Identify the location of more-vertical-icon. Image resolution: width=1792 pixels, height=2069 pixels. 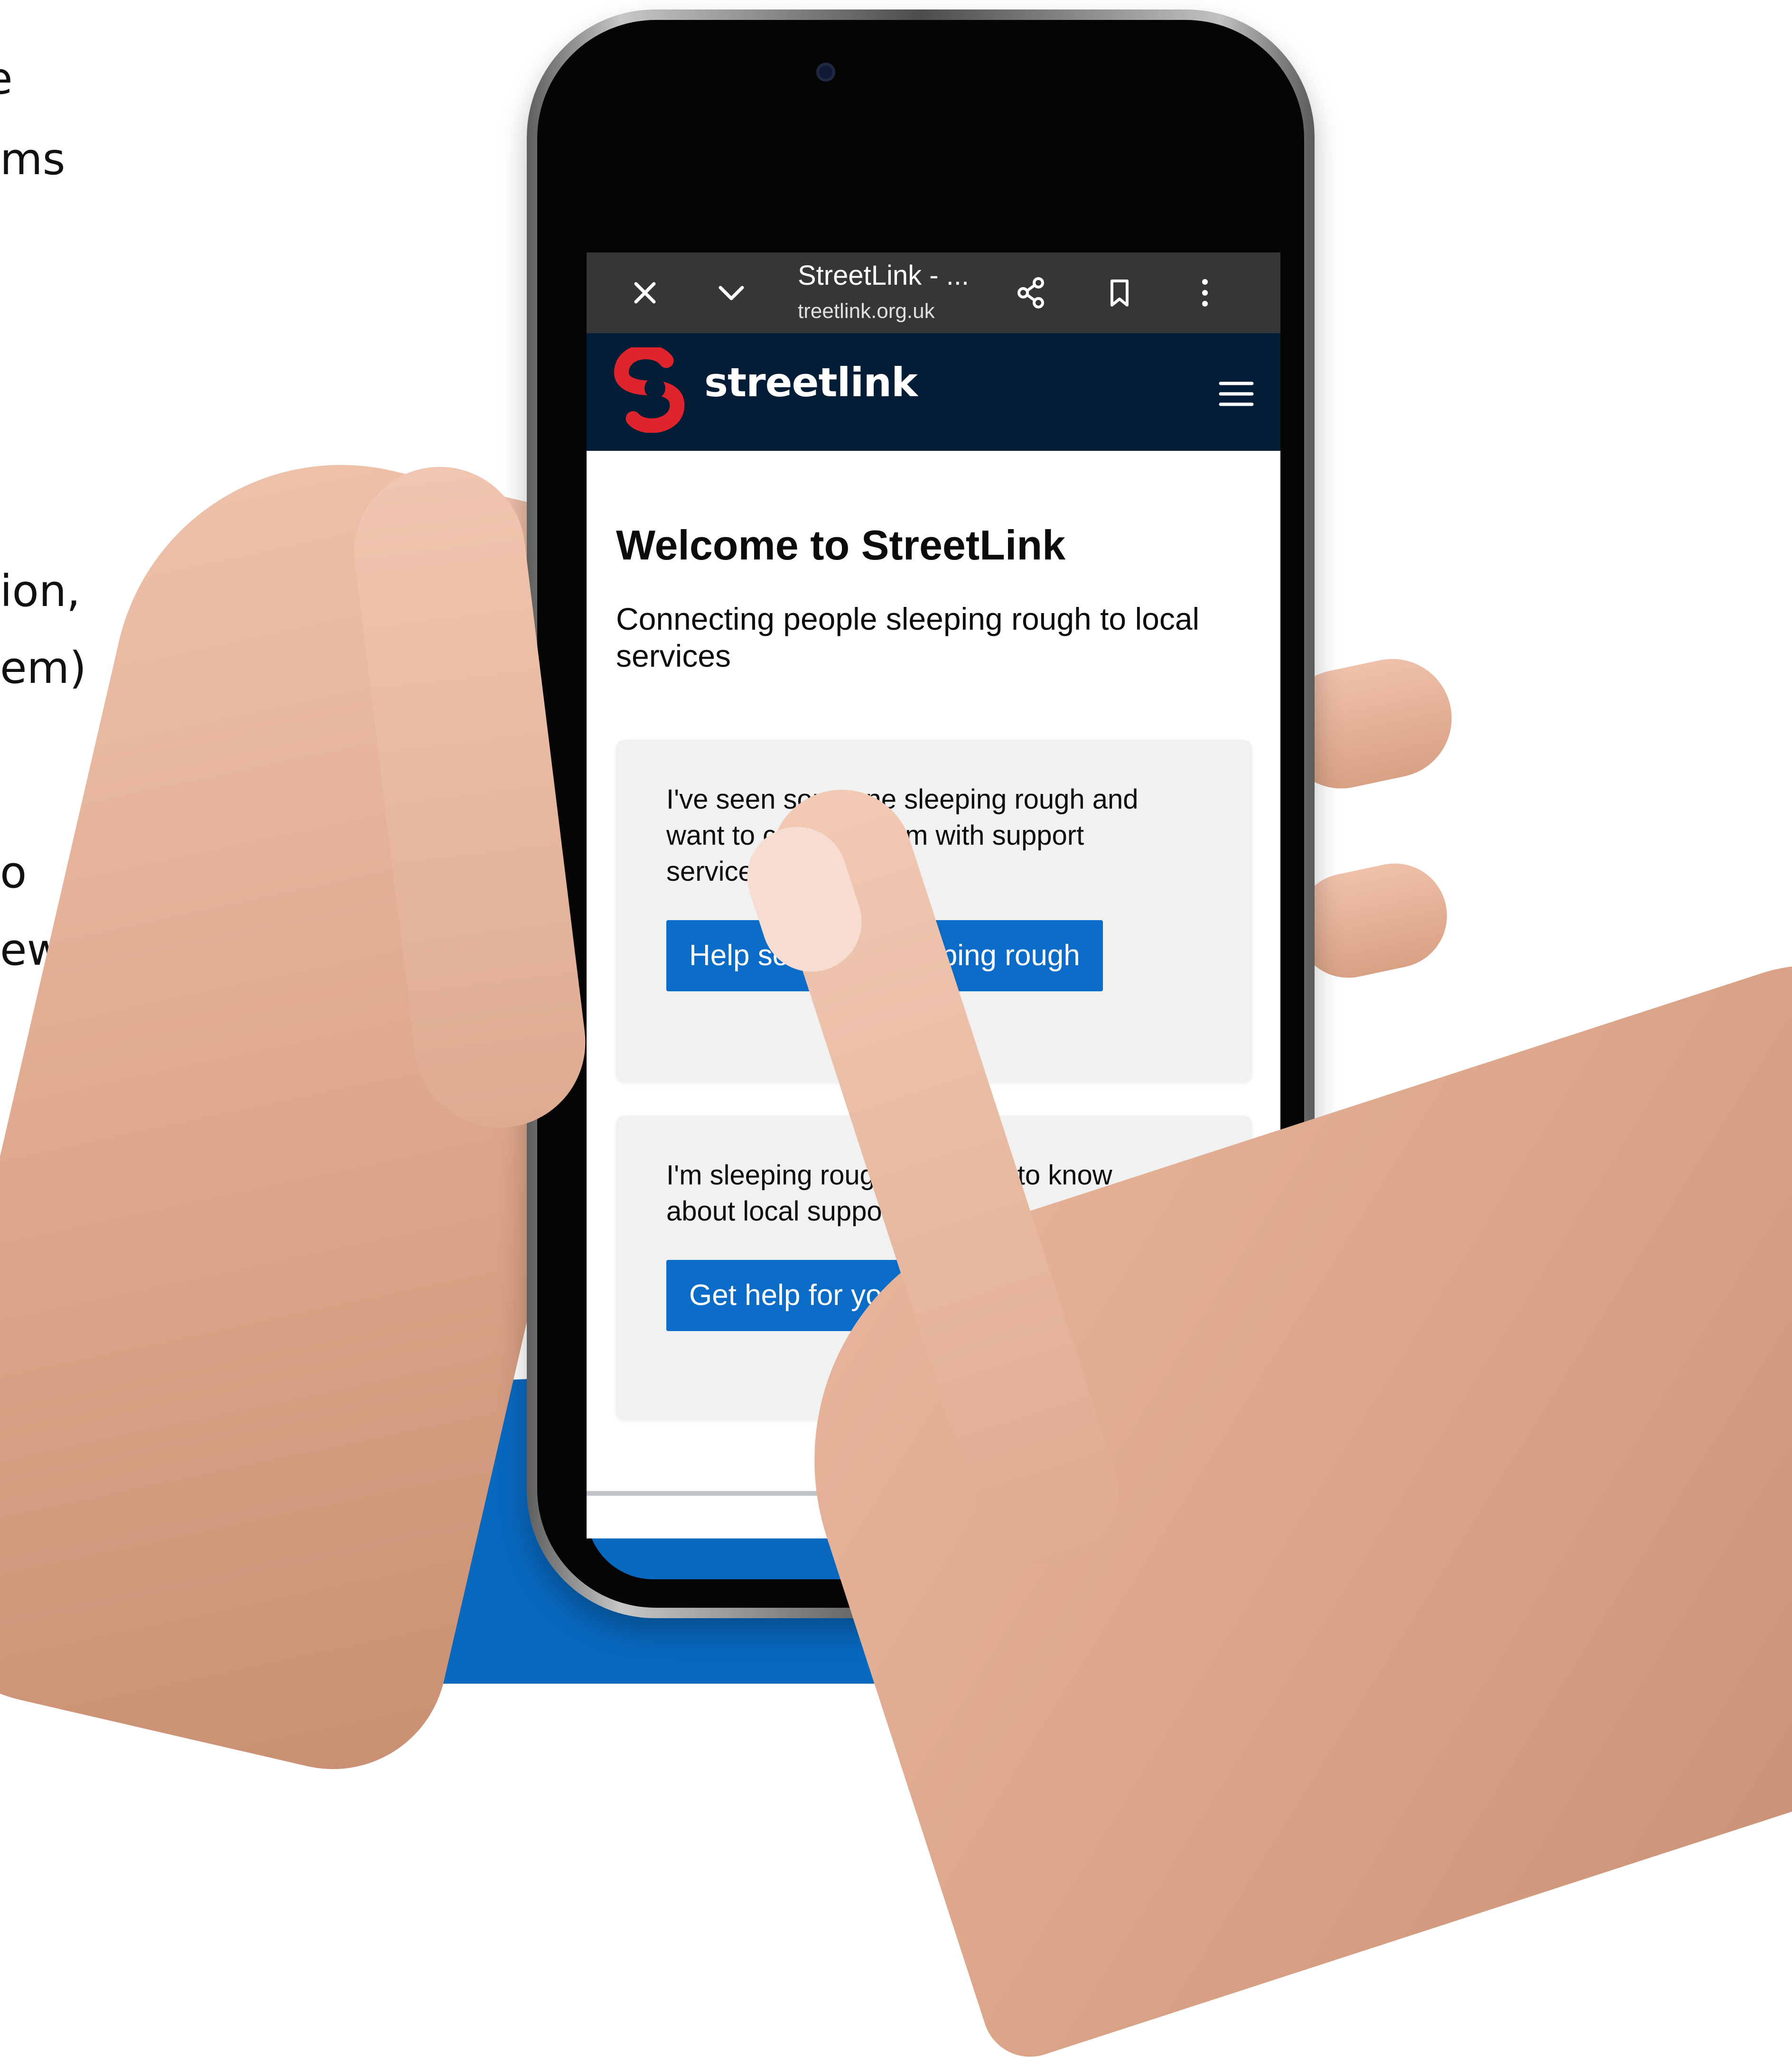
(1205, 292).